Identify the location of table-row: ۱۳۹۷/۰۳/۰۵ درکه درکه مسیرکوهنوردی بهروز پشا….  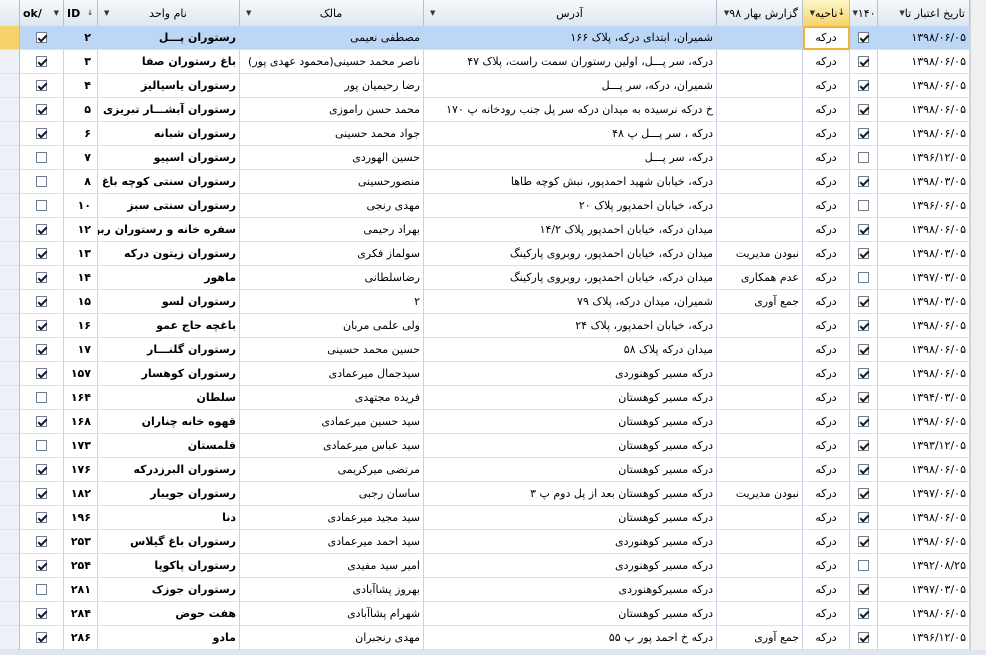
(485, 590).